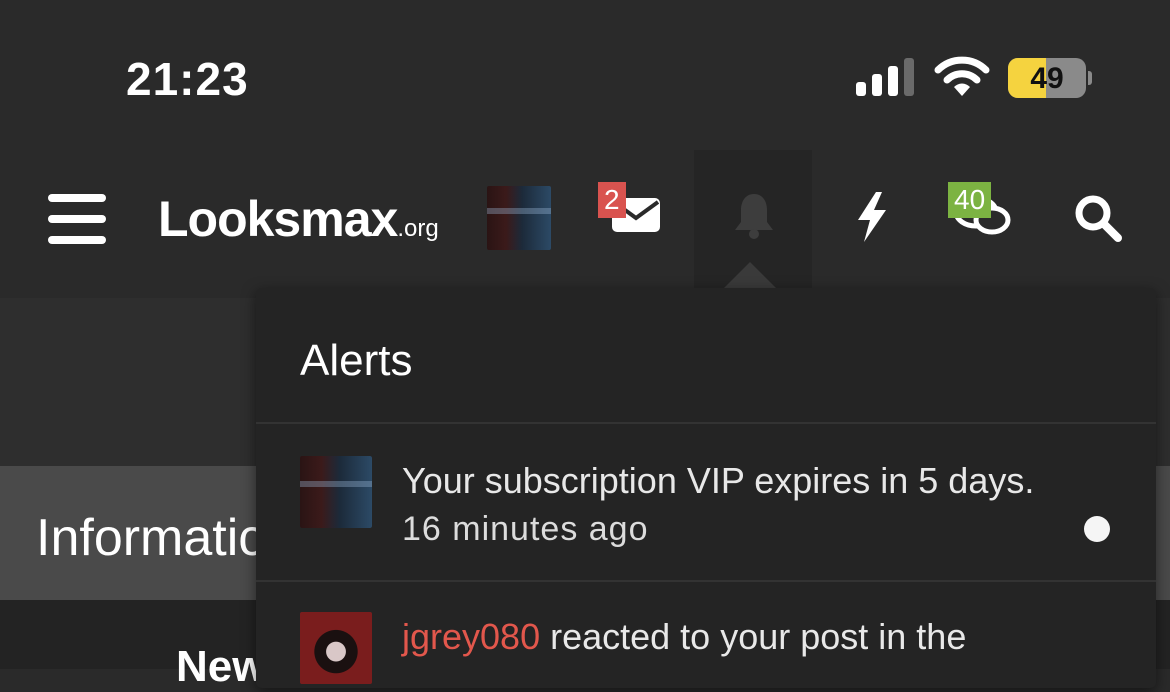 Image resolution: width=1170 pixels, height=692 pixels. Describe the element at coordinates (278, 219) in the screenshot. I see `logo-main: Looksmax` at that location.